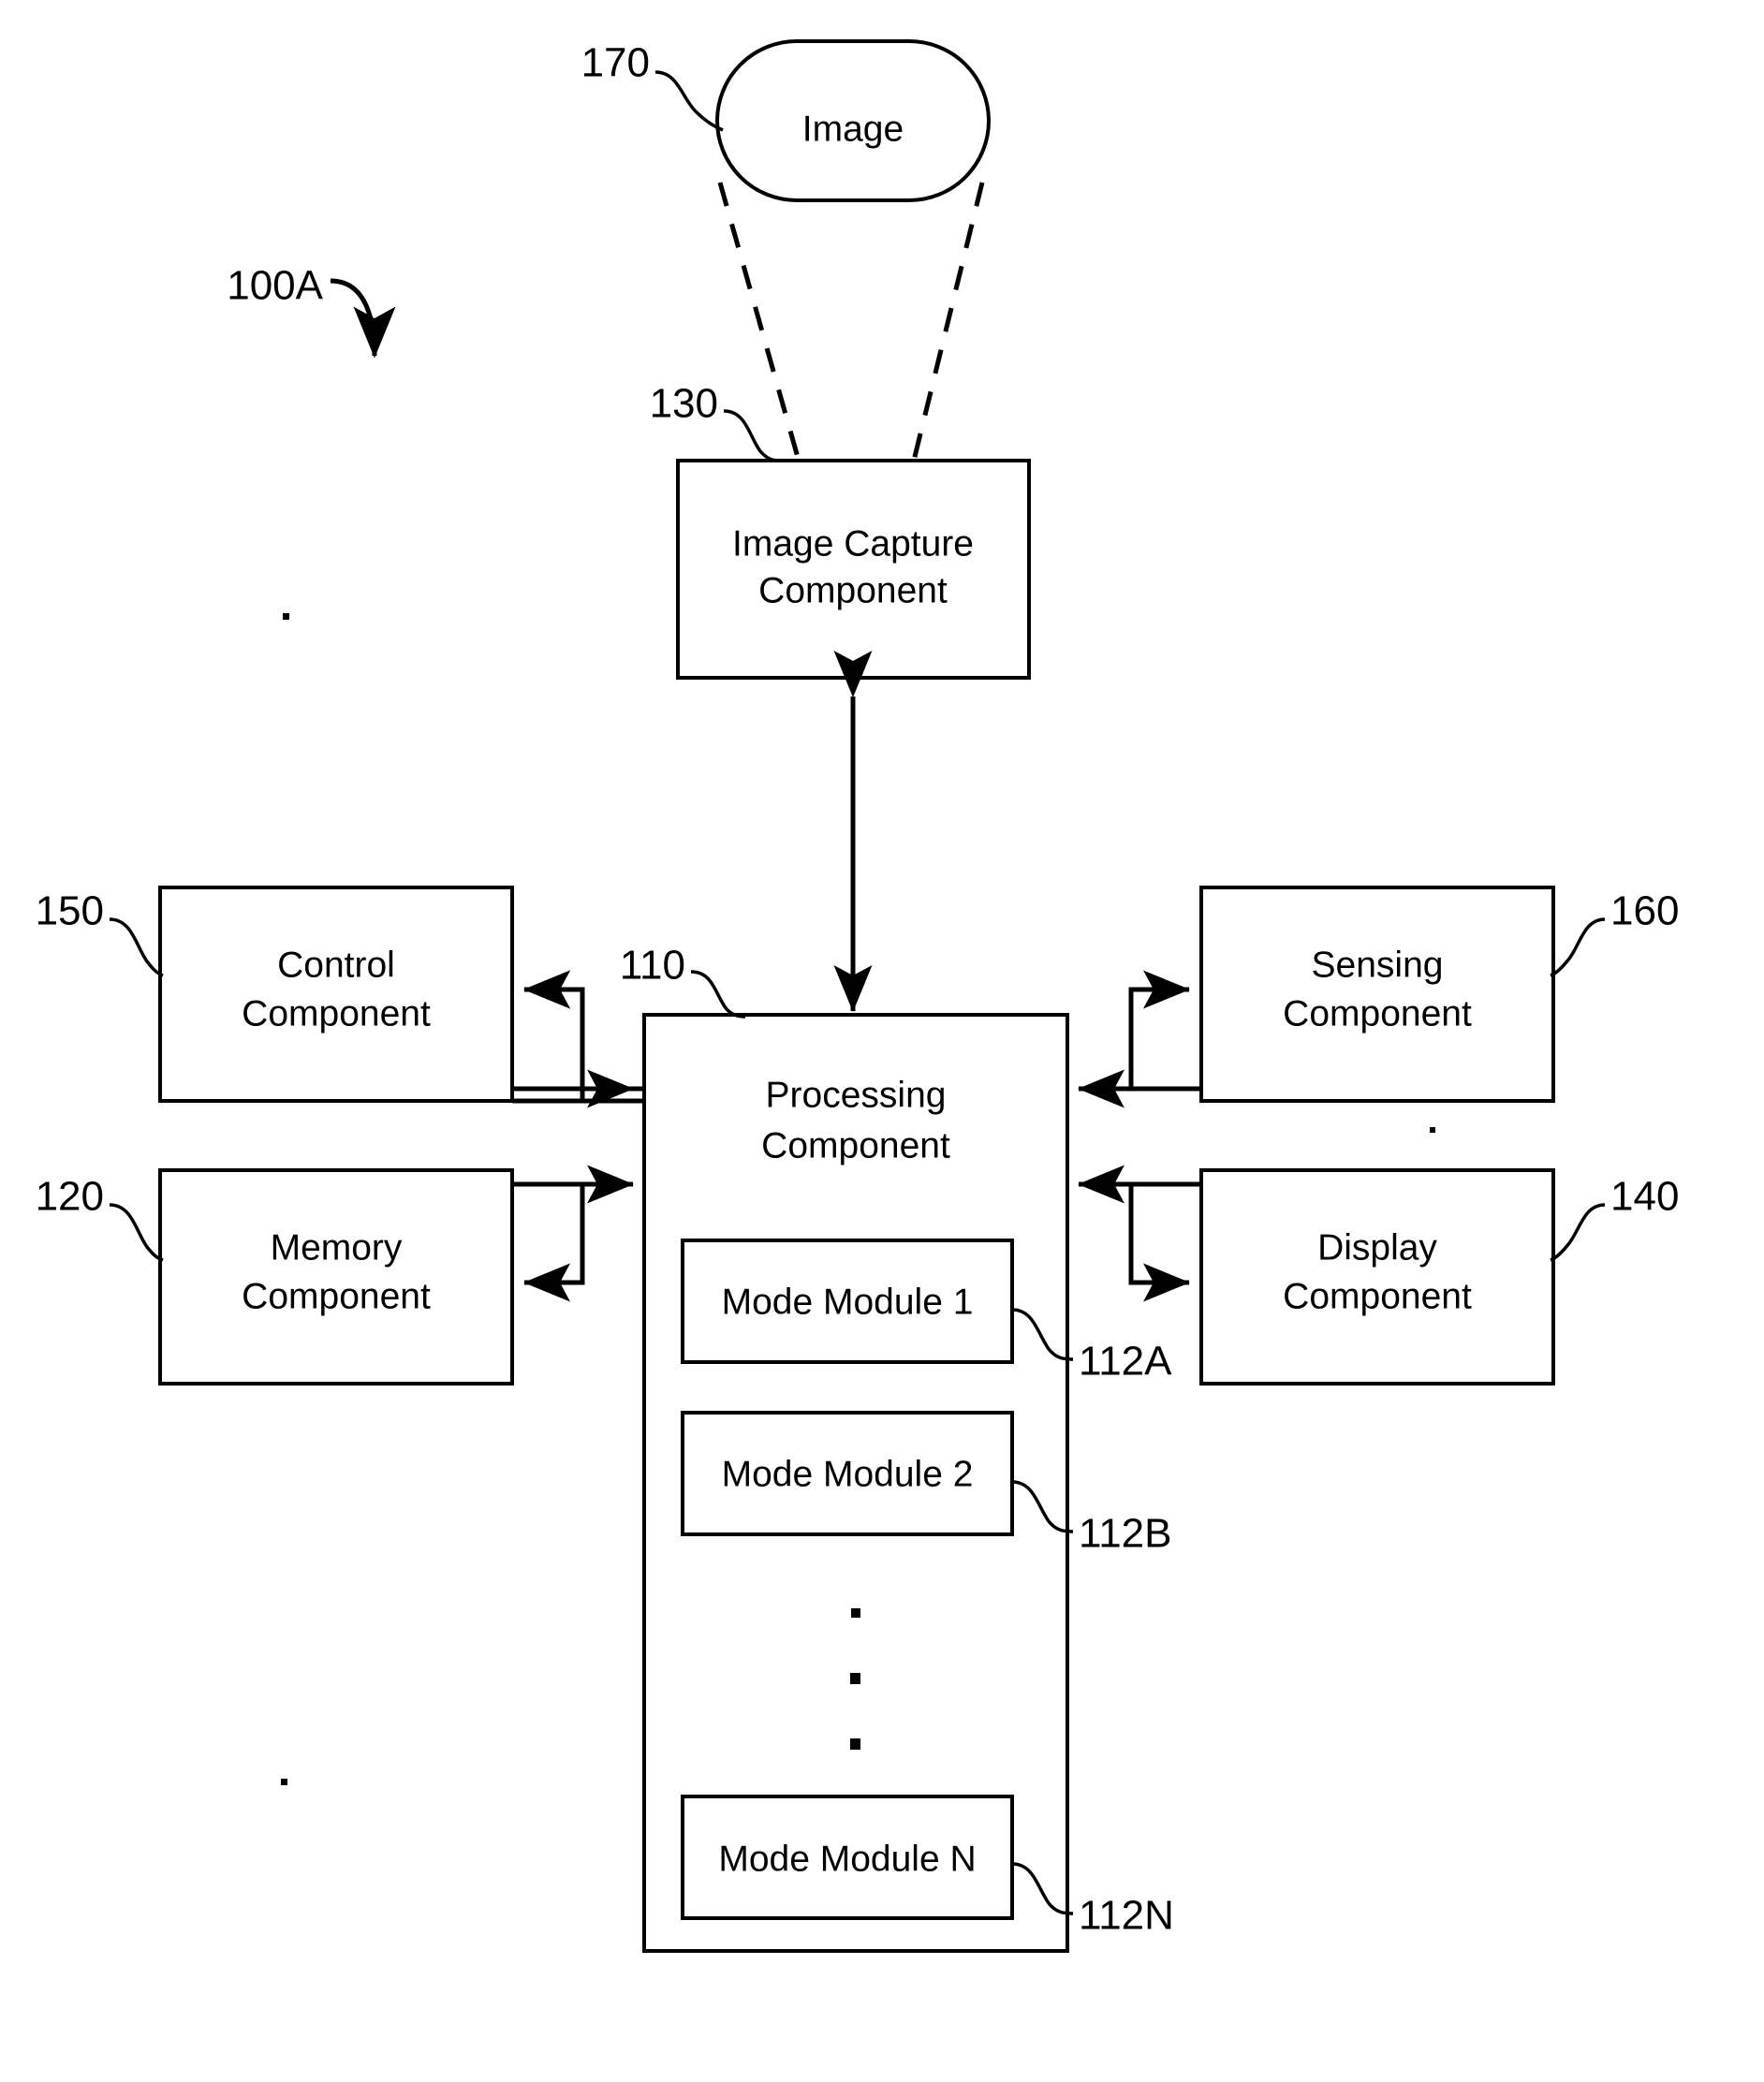 This screenshot has height=2082, width=1764. Describe the element at coordinates (684, 404) in the screenshot. I see `ref-number-130: 130` at that location.